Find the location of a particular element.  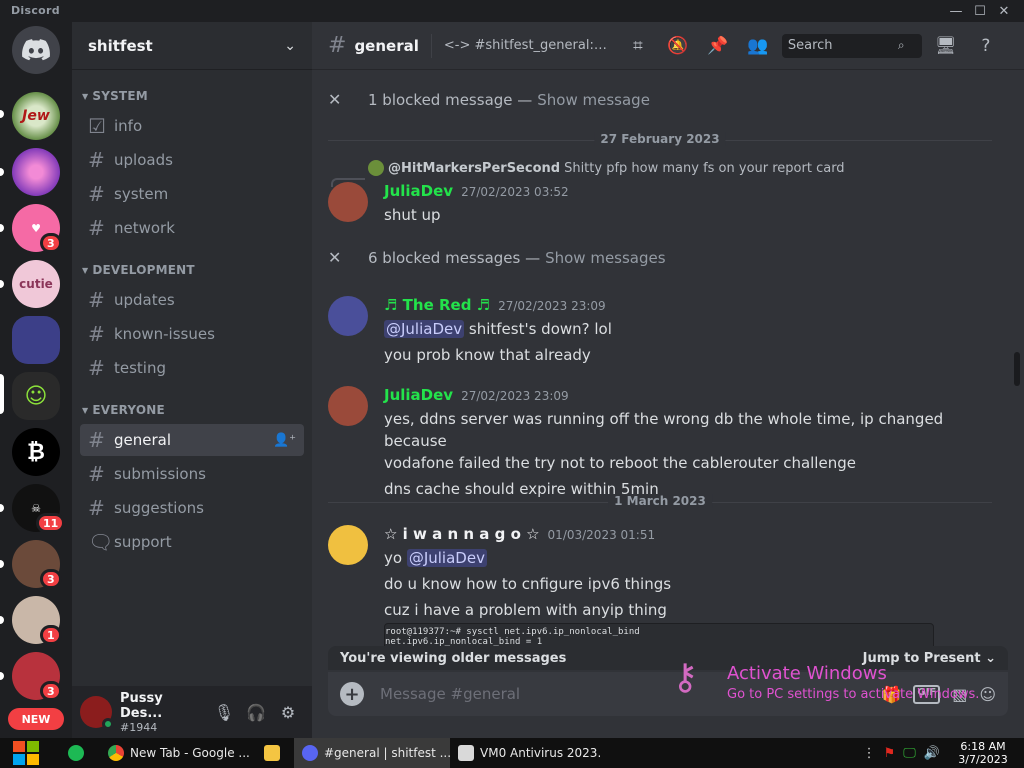

explorer-taskbar-button is located at coordinates (272, 753).